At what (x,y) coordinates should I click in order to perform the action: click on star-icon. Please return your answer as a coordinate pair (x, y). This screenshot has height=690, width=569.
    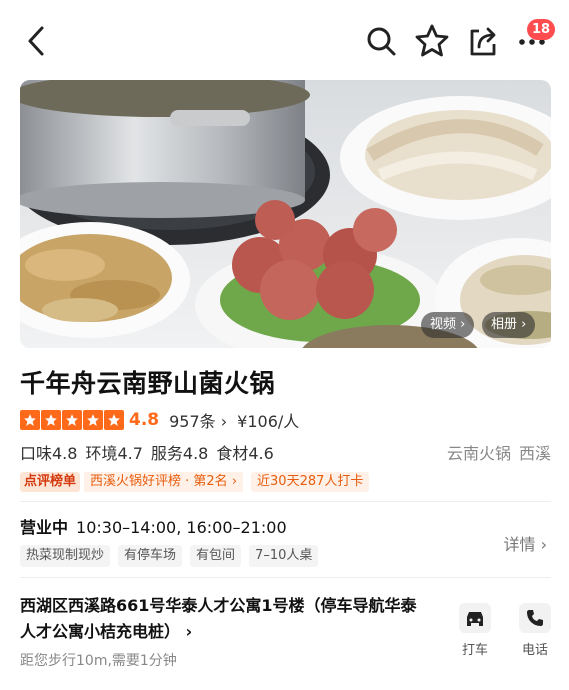
    Looking at the image, I should click on (432, 41).